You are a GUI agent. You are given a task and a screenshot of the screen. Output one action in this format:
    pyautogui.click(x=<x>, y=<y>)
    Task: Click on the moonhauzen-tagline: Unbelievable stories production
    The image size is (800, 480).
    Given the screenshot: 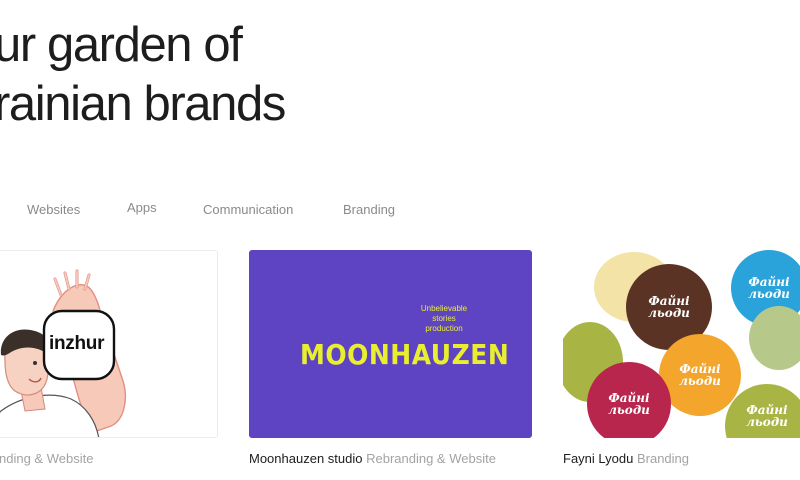 What is the action you would take?
    pyautogui.click(x=444, y=318)
    